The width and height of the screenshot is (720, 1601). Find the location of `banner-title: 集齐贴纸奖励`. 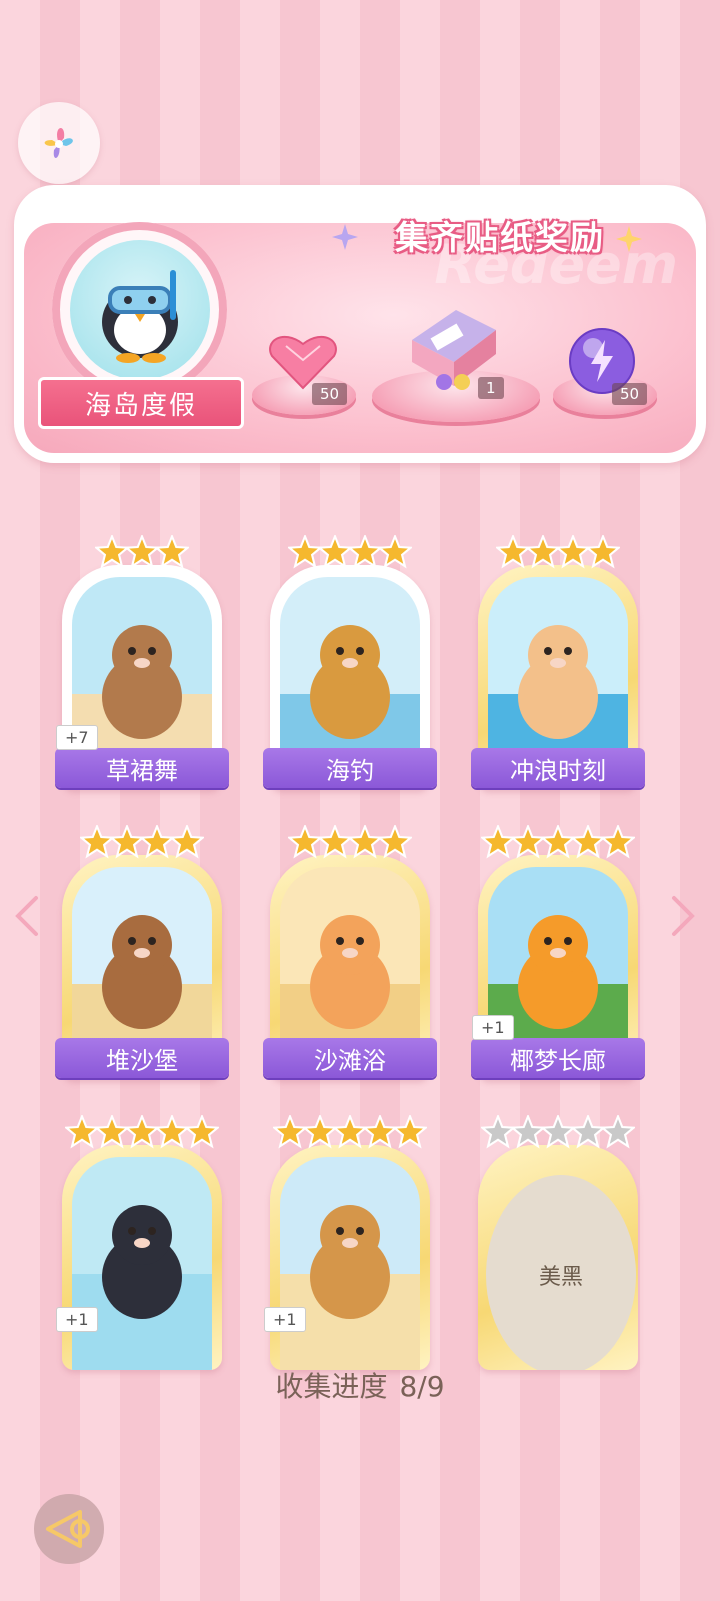

banner-title: 集齐贴纸奖励 is located at coordinates (500, 237).